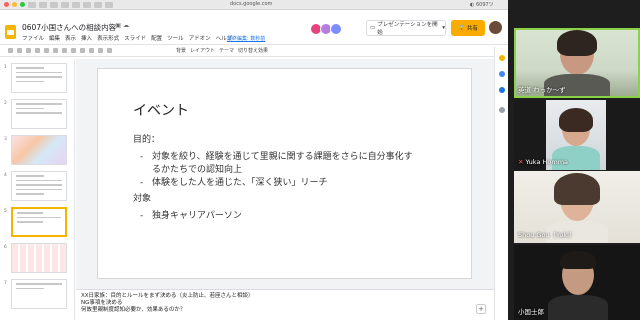  What do you see at coordinates (226, 50) in the screenshot?
I see `toolbar-theme: テーマ` at bounding box center [226, 50].